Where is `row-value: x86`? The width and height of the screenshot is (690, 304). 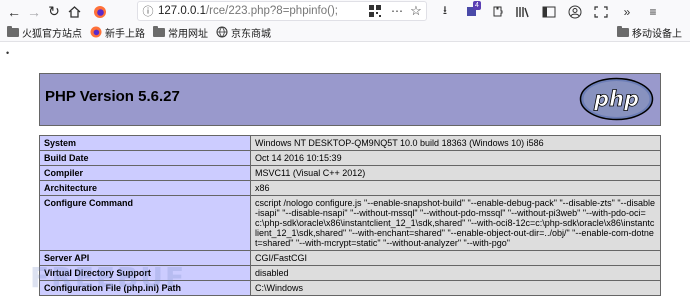
row-value: x86 is located at coordinates (455, 188).